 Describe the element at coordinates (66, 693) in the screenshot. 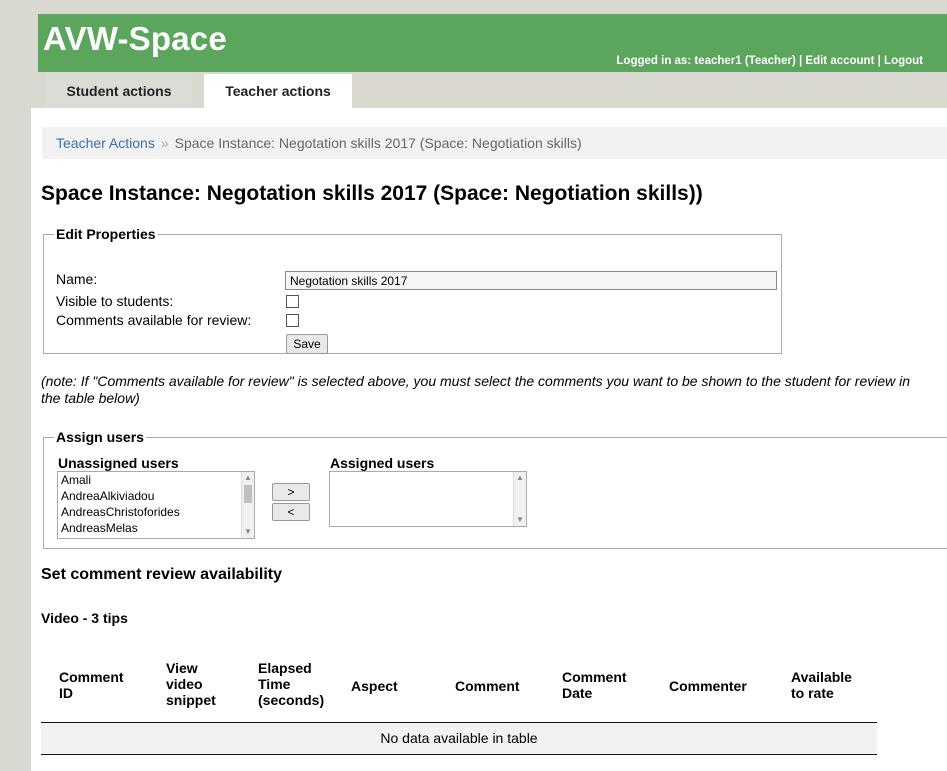

I see `header-line: ID` at that location.